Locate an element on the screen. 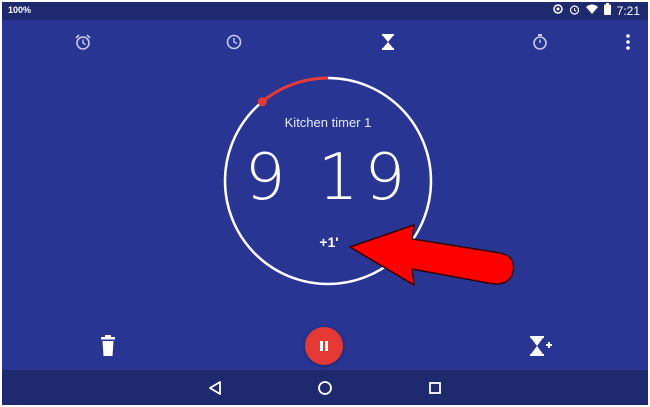  tab-timer is located at coordinates (388, 42).